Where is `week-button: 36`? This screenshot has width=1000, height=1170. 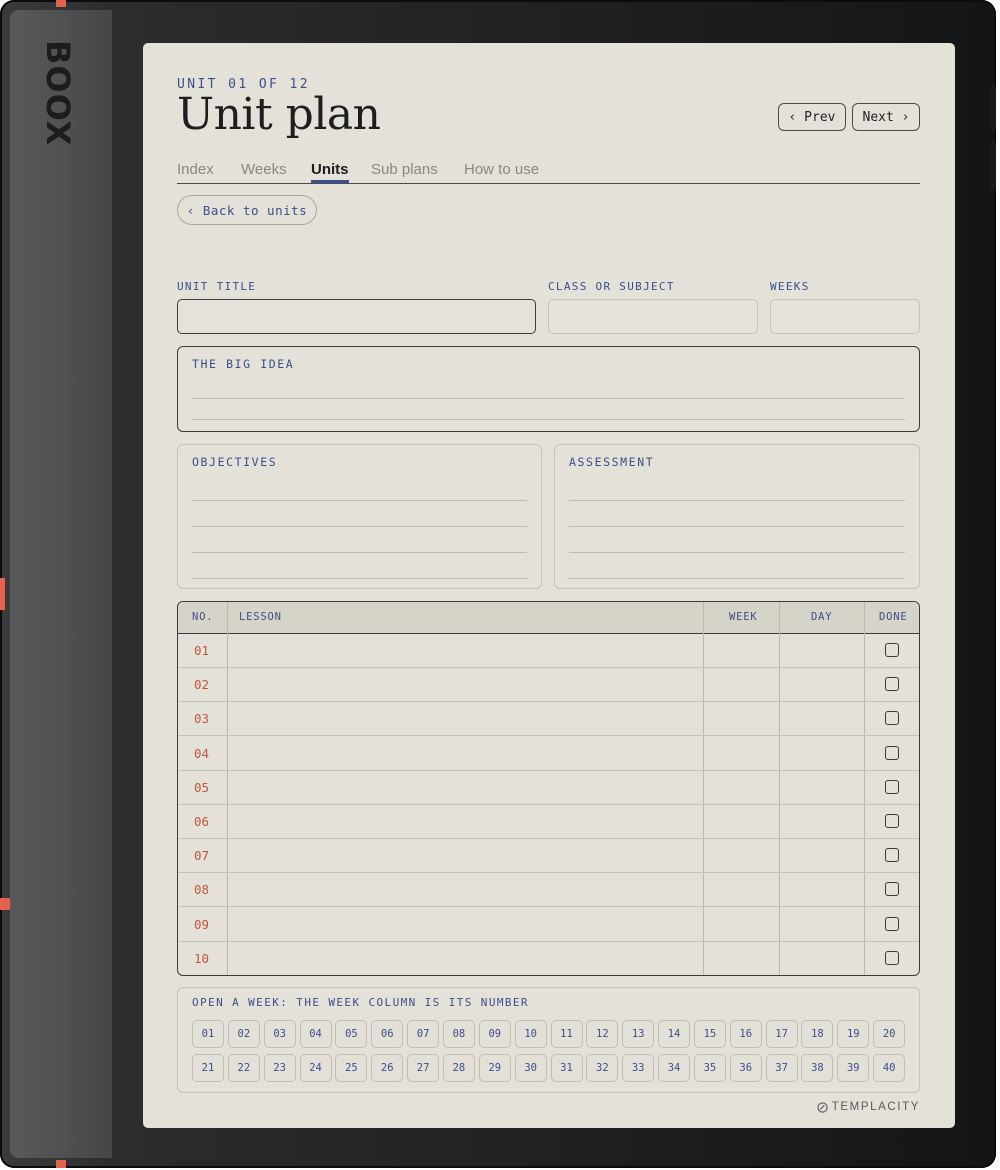
week-button: 36 is located at coordinates (745, 1068).